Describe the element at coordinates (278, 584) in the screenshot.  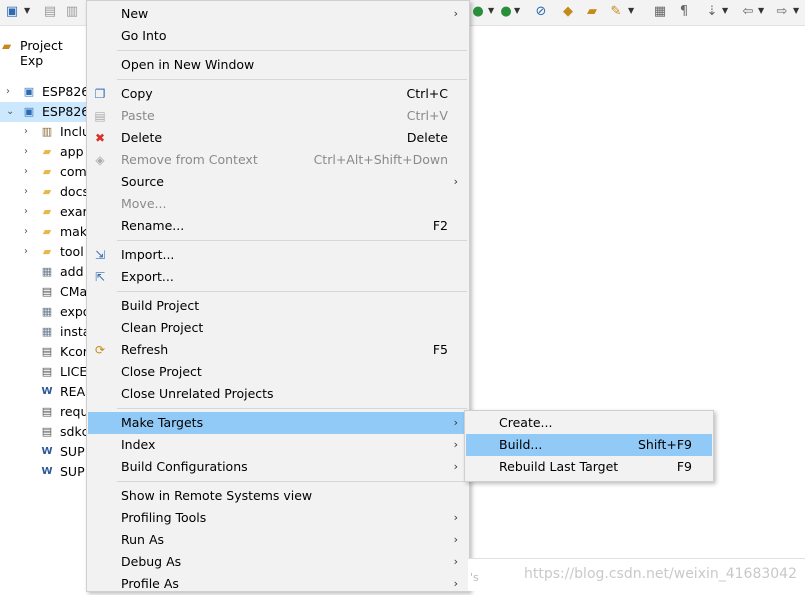
I see `menu-item-profile-as: Profile As ›` at that location.